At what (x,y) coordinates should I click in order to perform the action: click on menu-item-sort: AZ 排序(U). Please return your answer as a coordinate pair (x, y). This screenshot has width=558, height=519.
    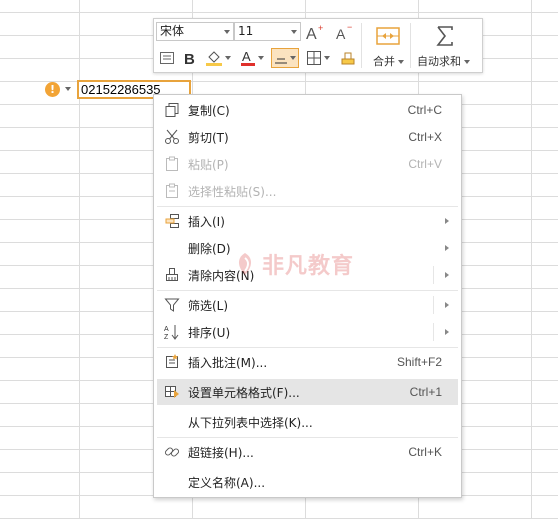
    Looking at the image, I should click on (307, 332).